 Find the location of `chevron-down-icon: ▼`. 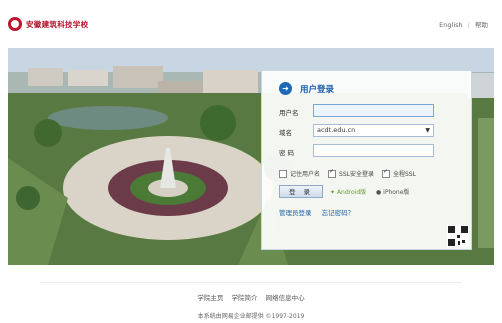

chevron-down-icon: ▼ is located at coordinates (427, 130).